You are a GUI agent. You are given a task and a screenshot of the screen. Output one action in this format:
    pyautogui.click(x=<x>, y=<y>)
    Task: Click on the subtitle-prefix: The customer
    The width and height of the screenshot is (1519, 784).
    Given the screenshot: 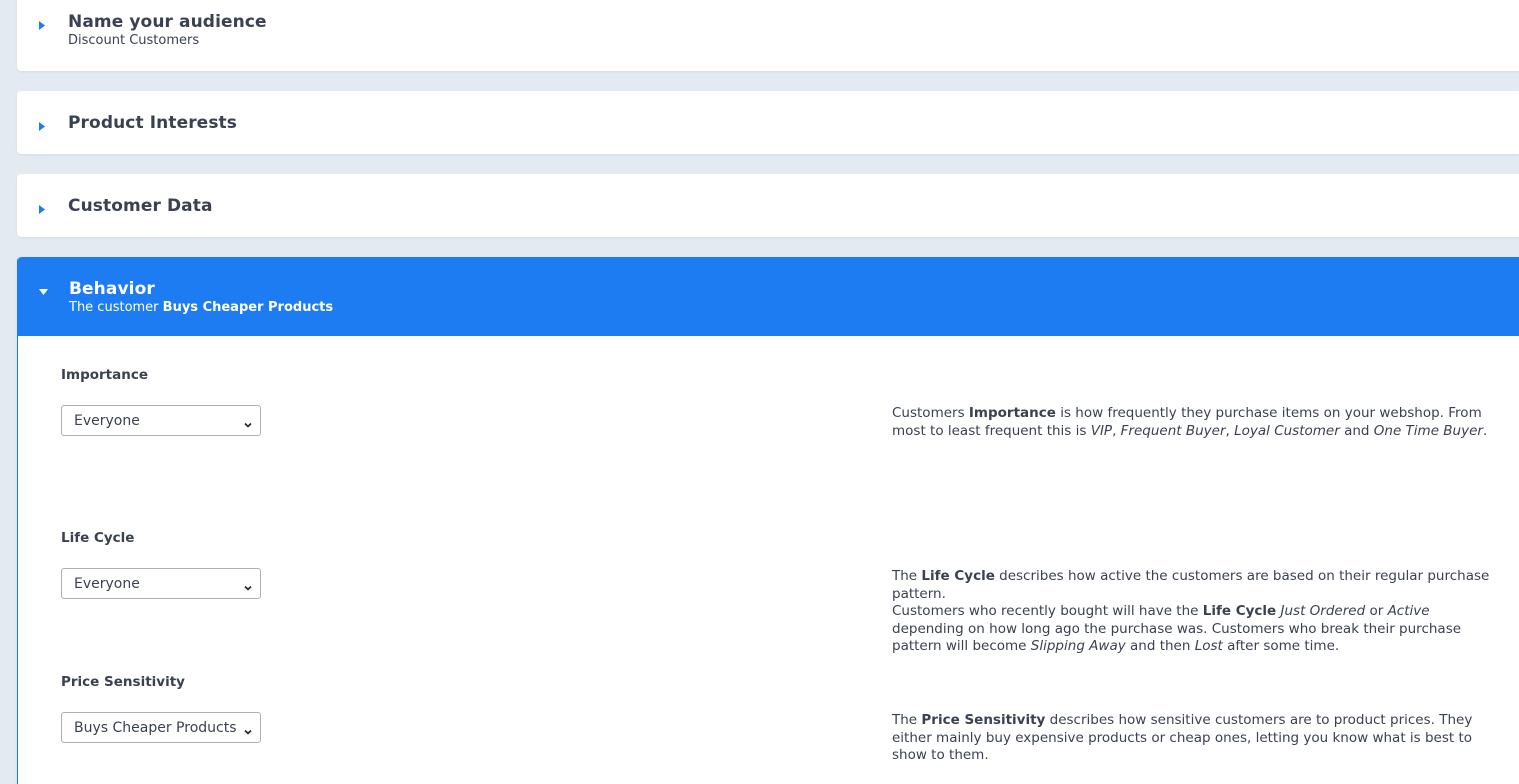 What is the action you would take?
    pyautogui.click(x=116, y=307)
    